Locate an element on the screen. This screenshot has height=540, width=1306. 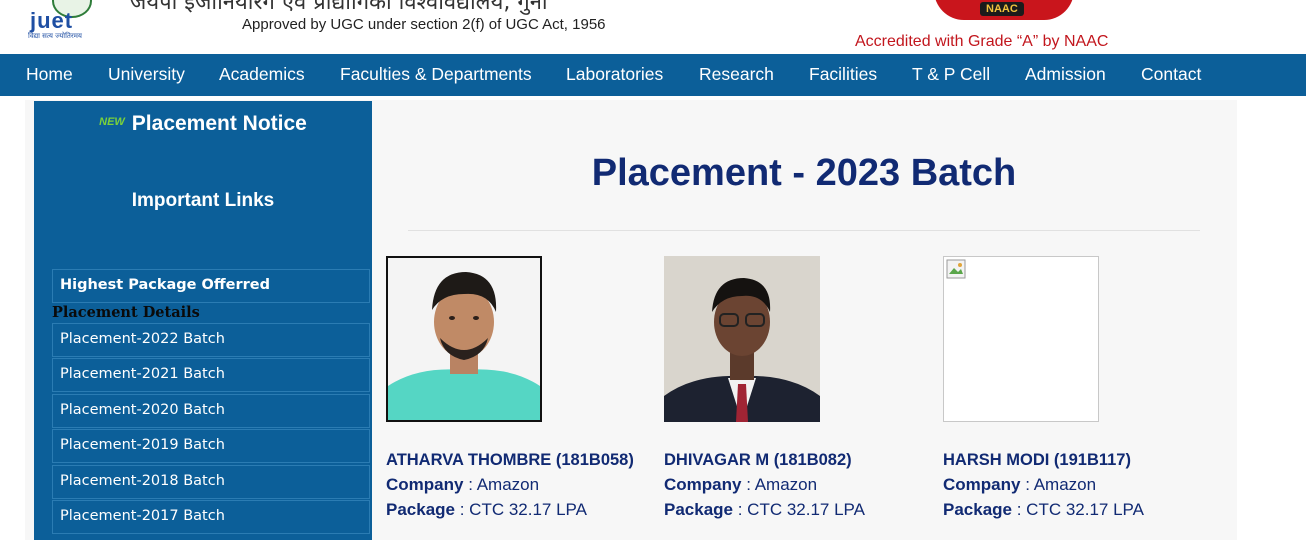
nav-university: University is located at coordinates (146, 75).